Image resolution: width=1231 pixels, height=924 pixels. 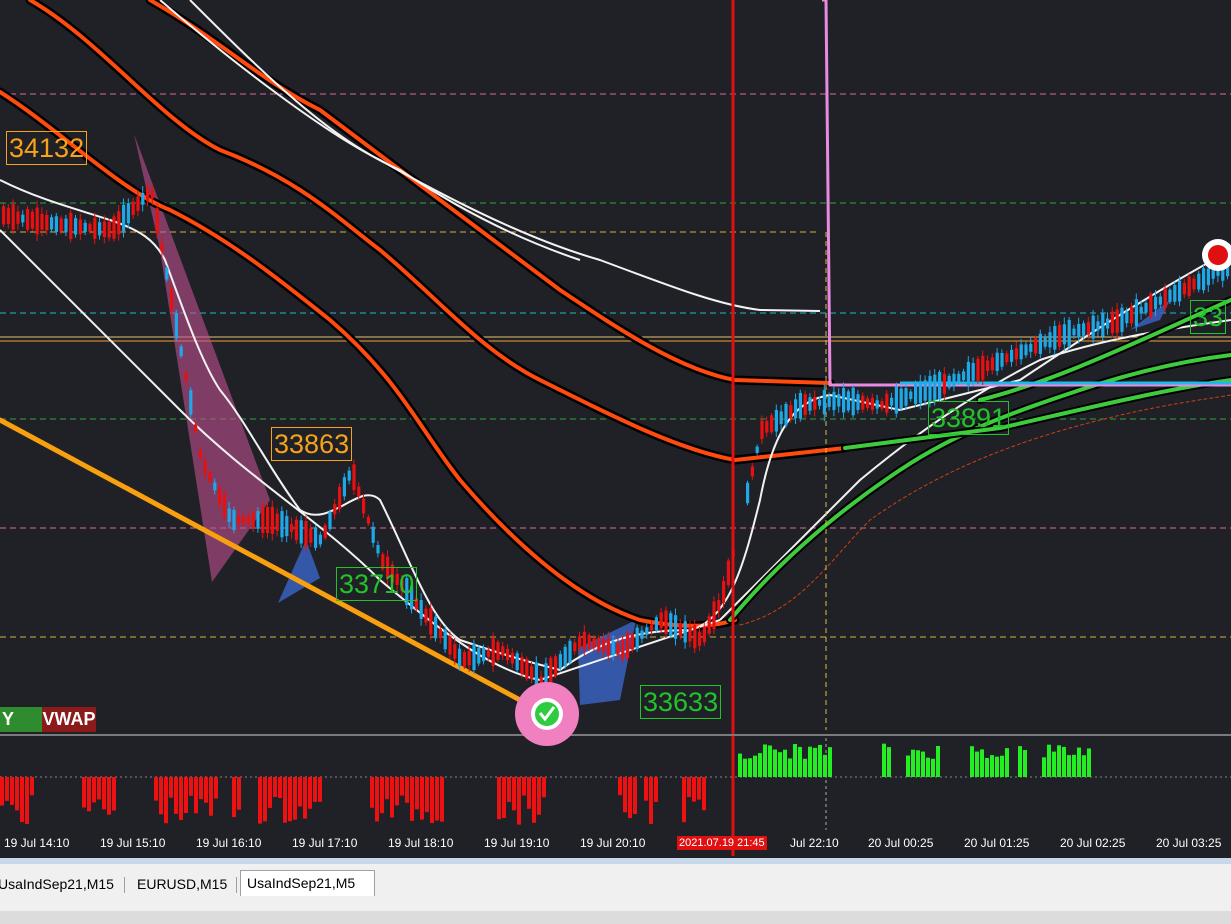 What do you see at coordinates (37, 843) in the screenshot?
I see `time-label: 19 Jul 14:10` at bounding box center [37, 843].